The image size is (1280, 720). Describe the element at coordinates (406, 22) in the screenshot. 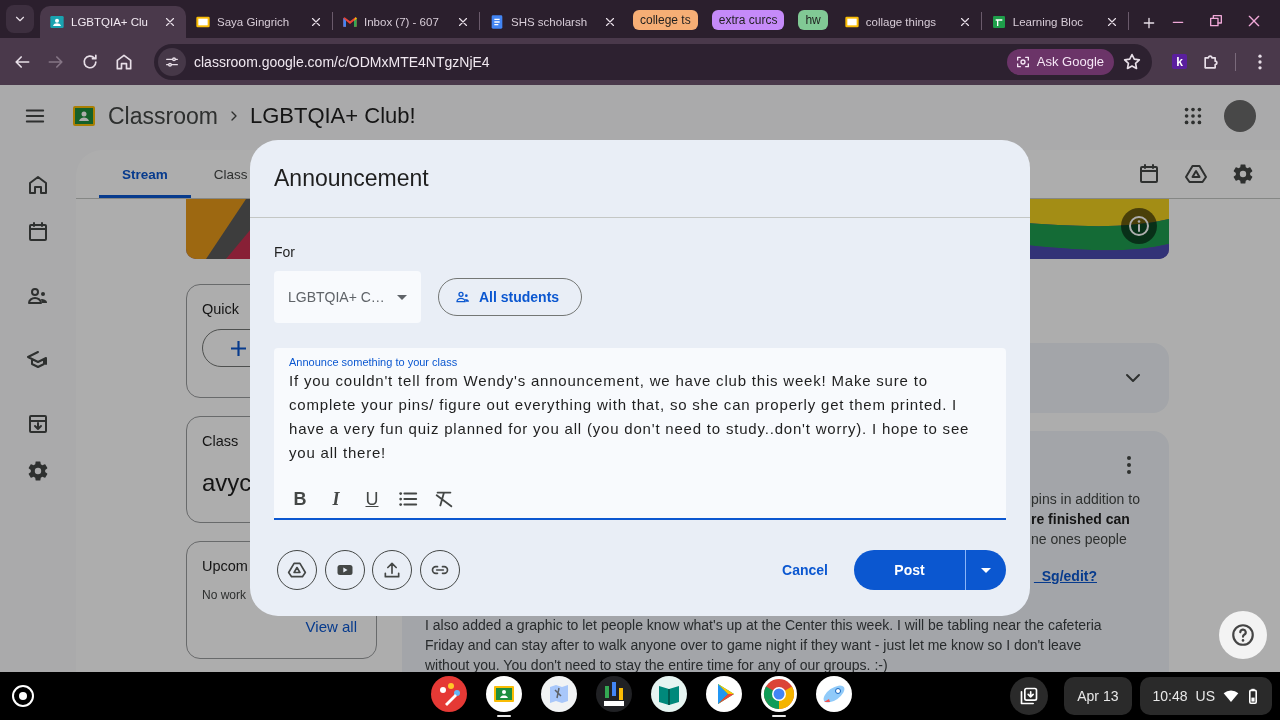

I see `browser-tab: Inbox (7) - 607` at that location.